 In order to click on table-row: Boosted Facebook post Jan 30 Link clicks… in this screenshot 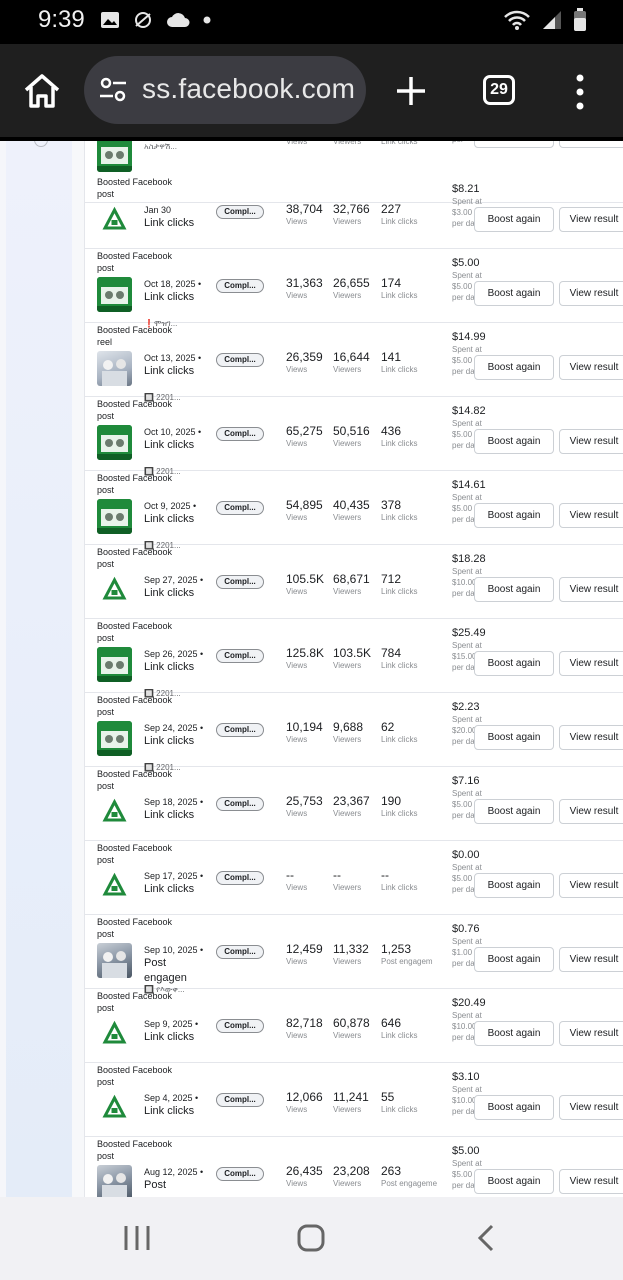, I will do `click(354, 212)`.